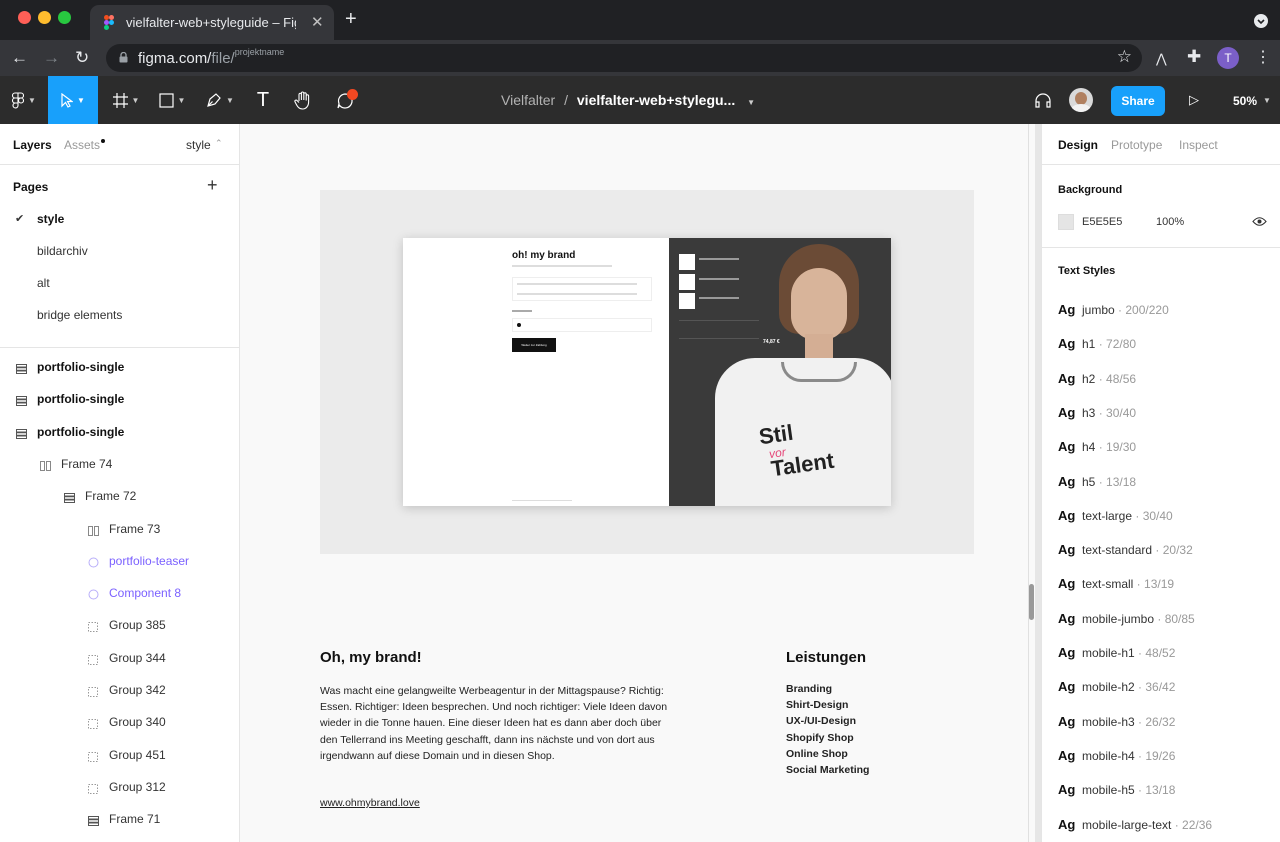 Image resolution: width=1280 pixels, height=842 pixels. What do you see at coordinates (82, 58) in the screenshot?
I see `reload-icon: ↻` at bounding box center [82, 58].